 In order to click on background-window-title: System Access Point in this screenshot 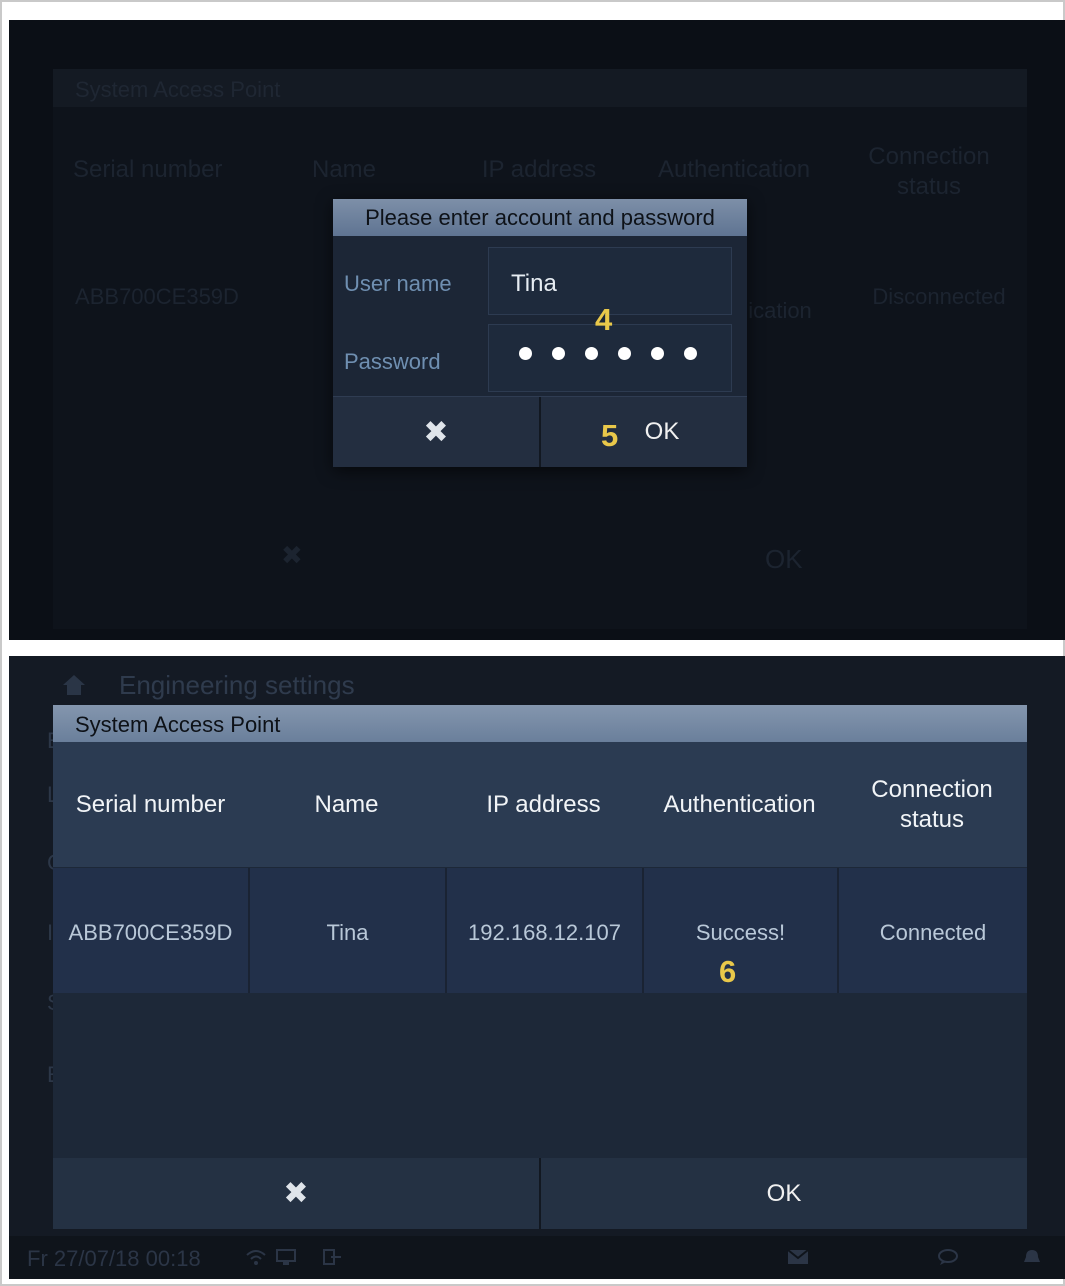, I will do `click(540, 88)`.